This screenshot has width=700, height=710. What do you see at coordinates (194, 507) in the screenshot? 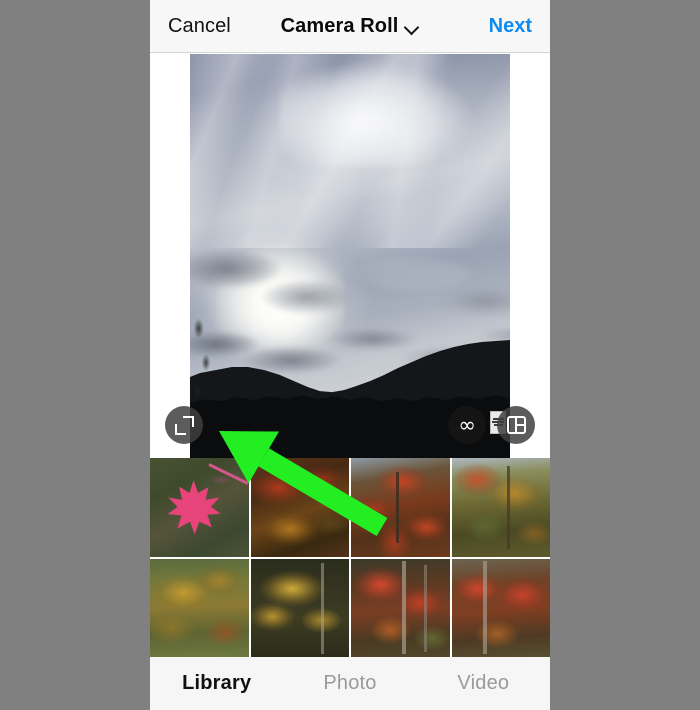
I see `maple-leaf-shape` at bounding box center [194, 507].